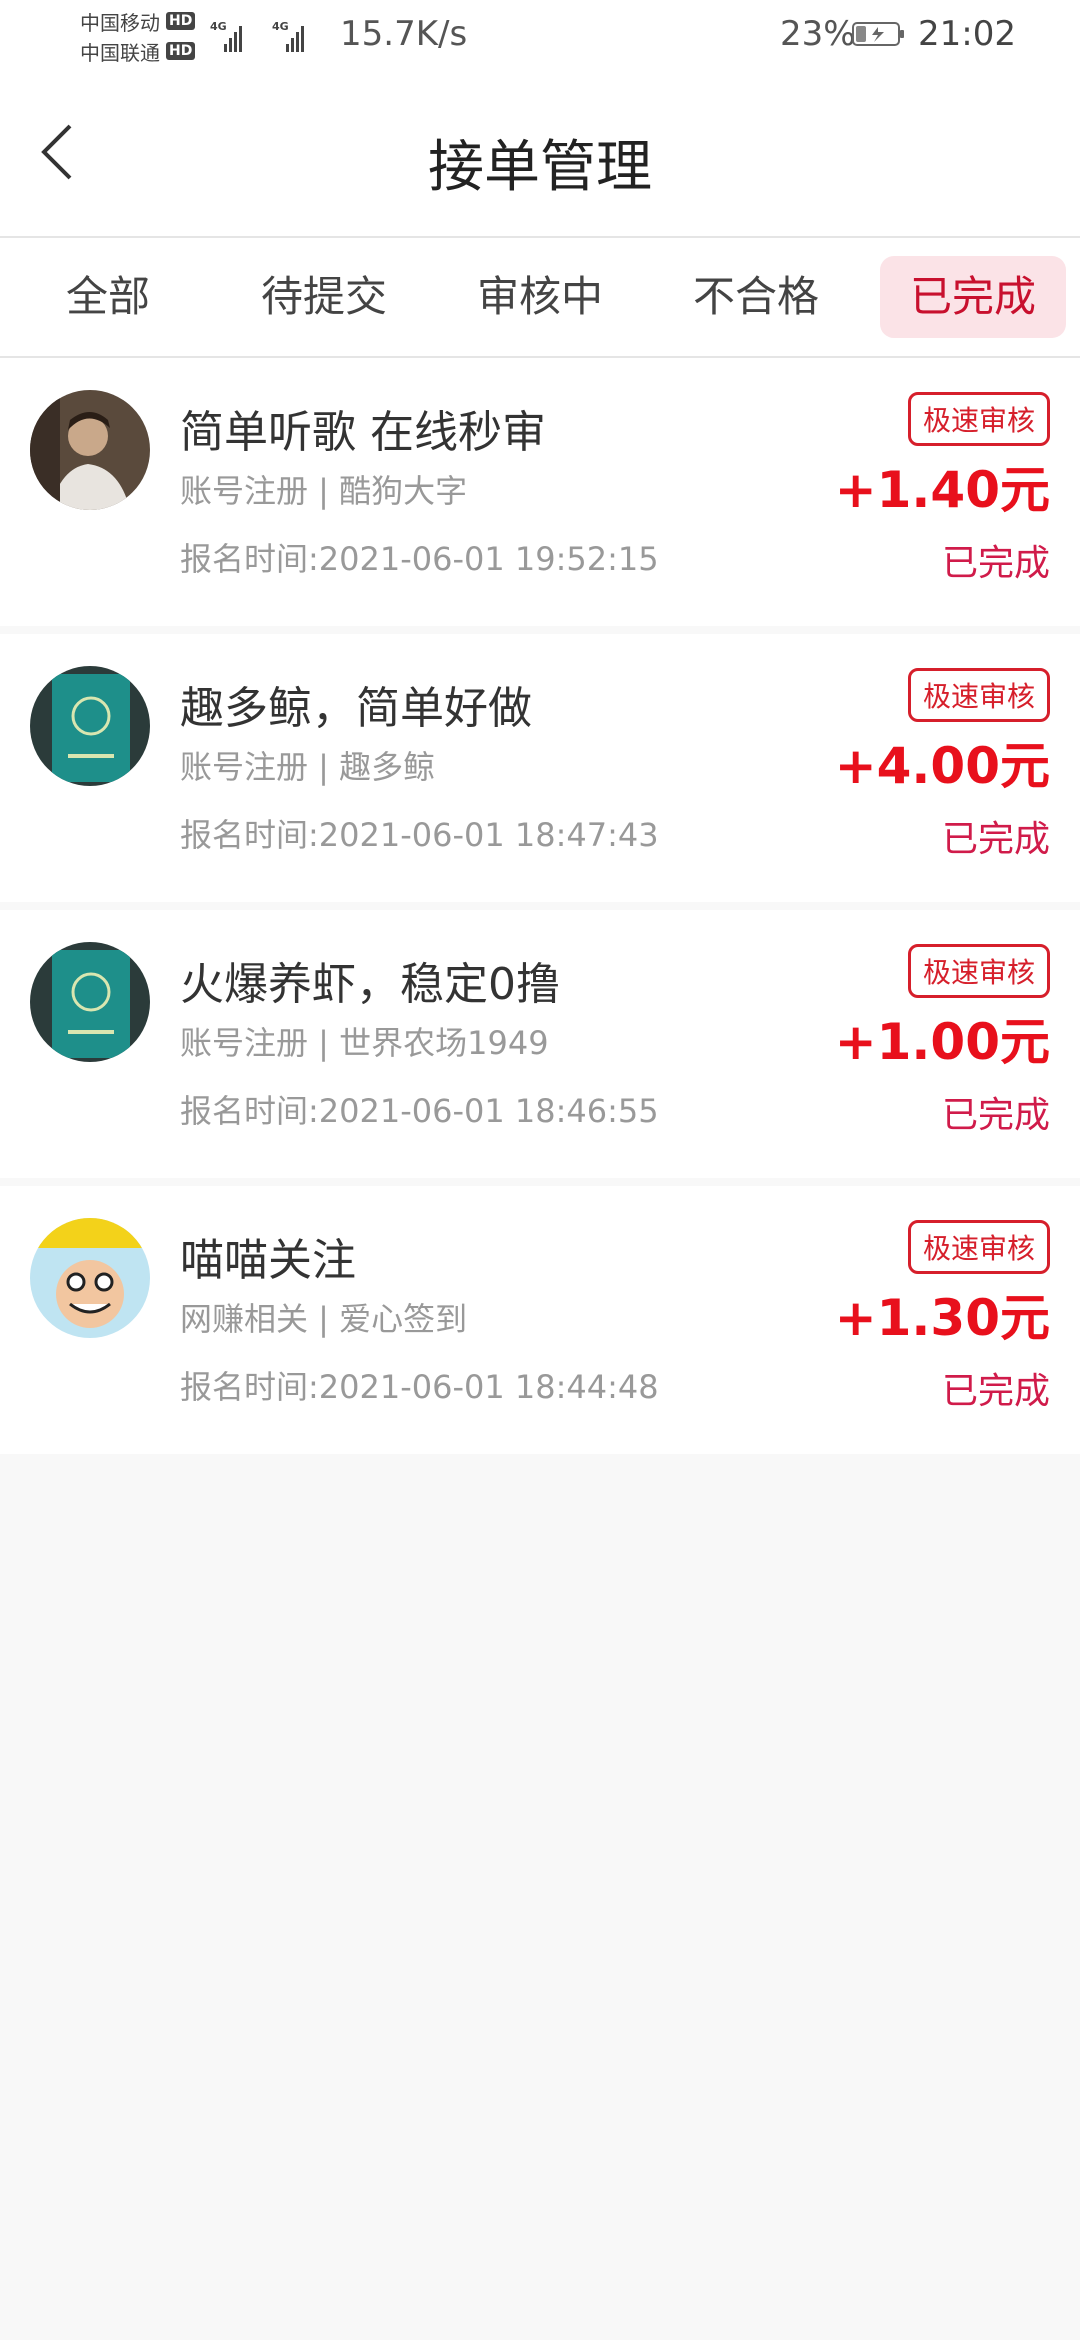 The height and width of the screenshot is (2340, 1080). Describe the element at coordinates (324, 491) in the screenshot. I see `order-category: 账号注册 | 酷狗大字` at that location.